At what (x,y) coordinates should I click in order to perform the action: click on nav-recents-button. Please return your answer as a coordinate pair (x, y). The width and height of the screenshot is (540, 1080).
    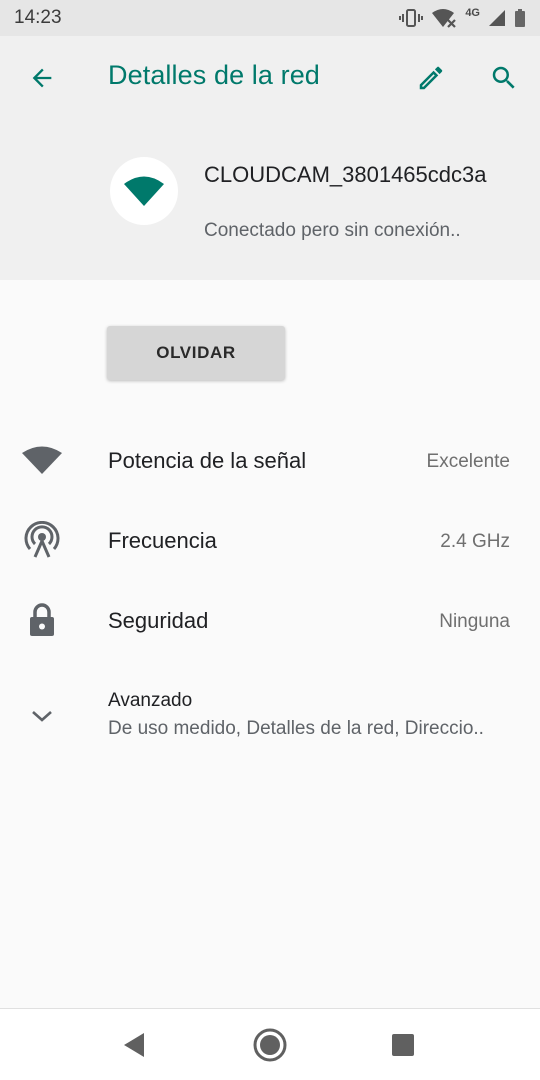
    Looking at the image, I should click on (403, 1045).